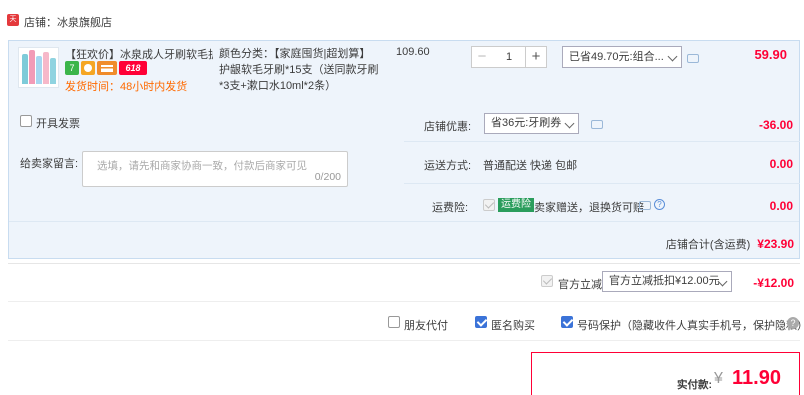 This screenshot has width=804, height=395. I want to click on pay-label: 实付款:, so click(694, 385).